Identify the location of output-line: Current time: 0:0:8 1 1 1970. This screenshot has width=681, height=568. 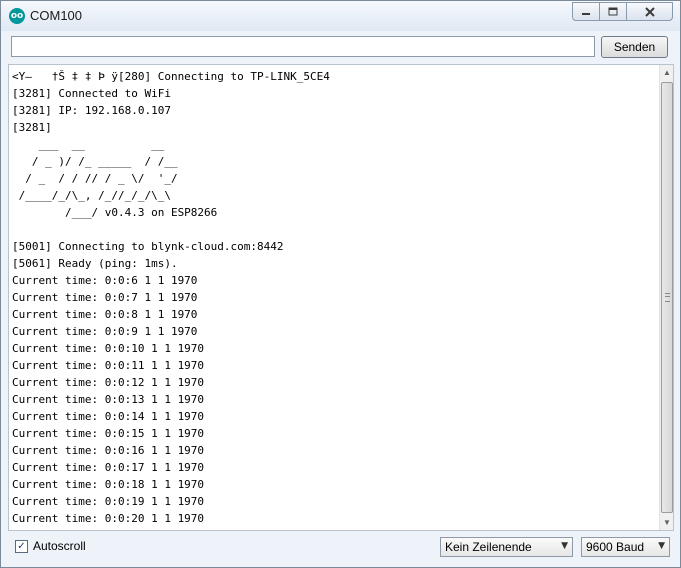
(105, 314).